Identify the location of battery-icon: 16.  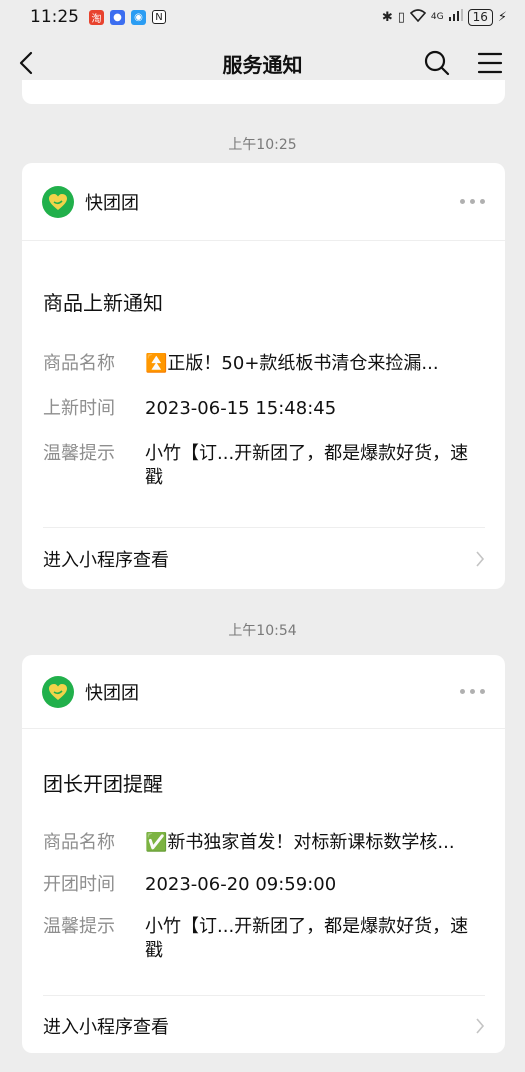
(480, 17).